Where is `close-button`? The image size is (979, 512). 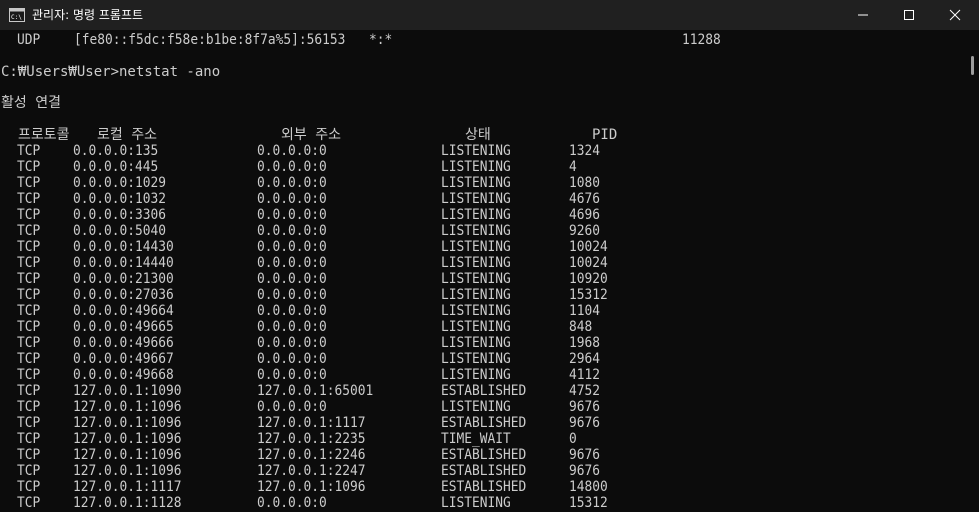 close-button is located at coordinates (955, 15).